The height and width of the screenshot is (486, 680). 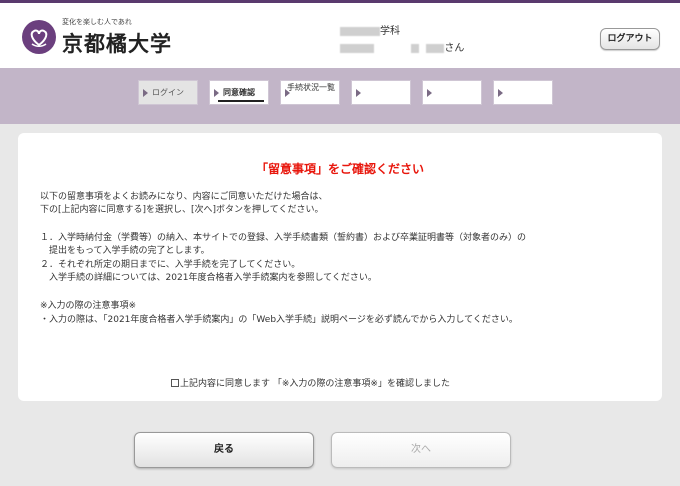 What do you see at coordinates (88, 306) in the screenshot?
I see `caution-heading: ※入力の際の注意事項※` at bounding box center [88, 306].